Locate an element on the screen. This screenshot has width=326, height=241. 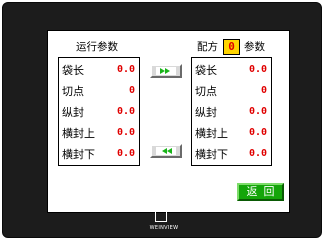
copy-to-recipe-button is located at coordinates (166, 71).